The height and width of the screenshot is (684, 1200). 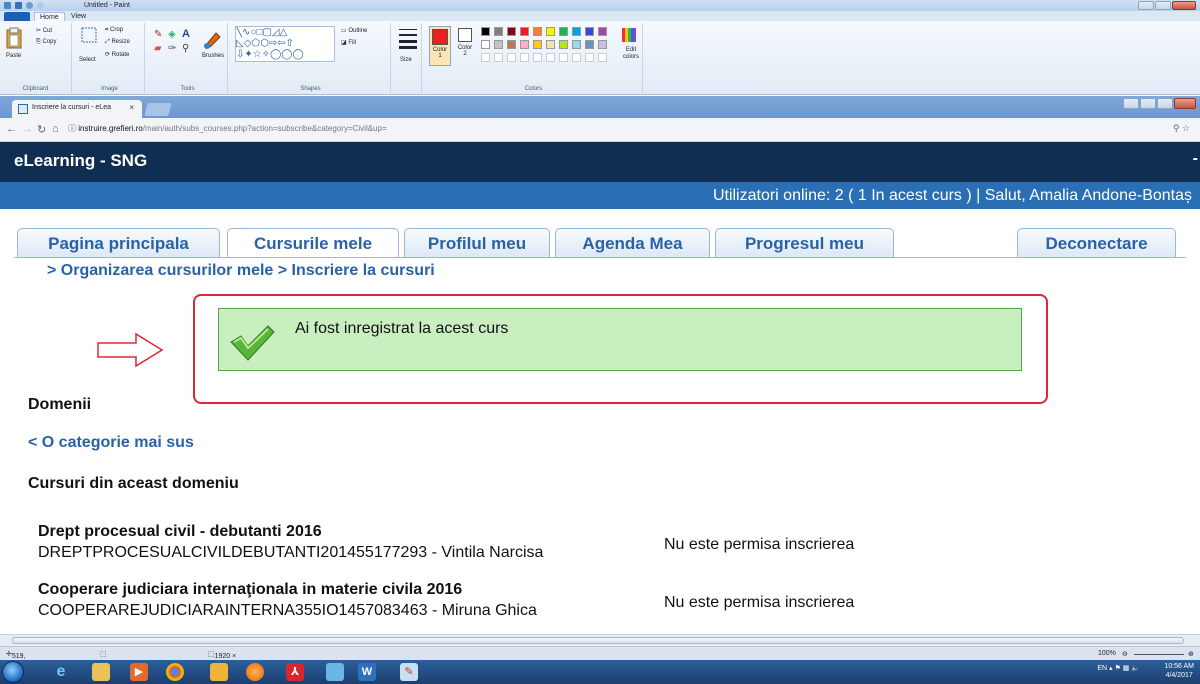 What do you see at coordinates (354, 30) in the screenshot?
I see `outline-button: ▭ Outline` at bounding box center [354, 30].